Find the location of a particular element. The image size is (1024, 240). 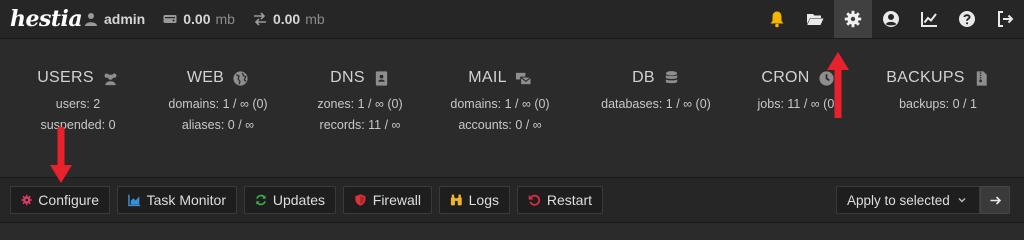

notifications-button is located at coordinates (777, 19).